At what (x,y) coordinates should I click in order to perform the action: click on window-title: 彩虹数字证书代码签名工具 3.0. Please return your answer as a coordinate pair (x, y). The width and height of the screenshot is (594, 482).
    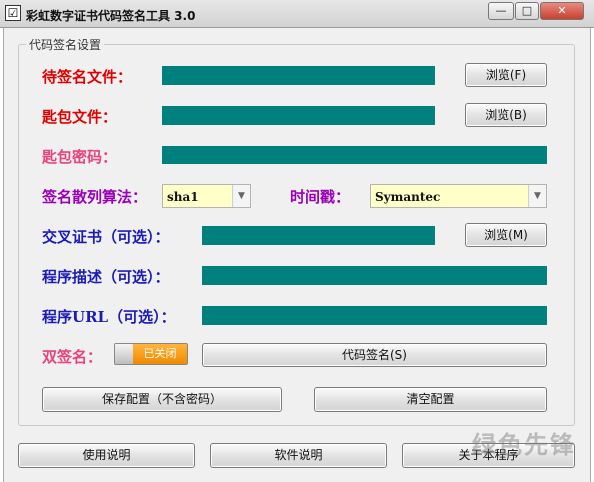
    Looking at the image, I should click on (111, 16).